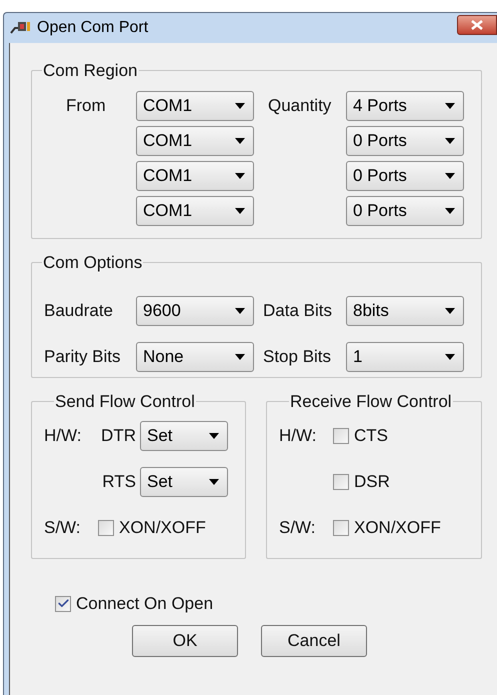 The image size is (497, 695). What do you see at coordinates (371, 402) in the screenshot?
I see `group-title: Receive Flow Control` at bounding box center [371, 402].